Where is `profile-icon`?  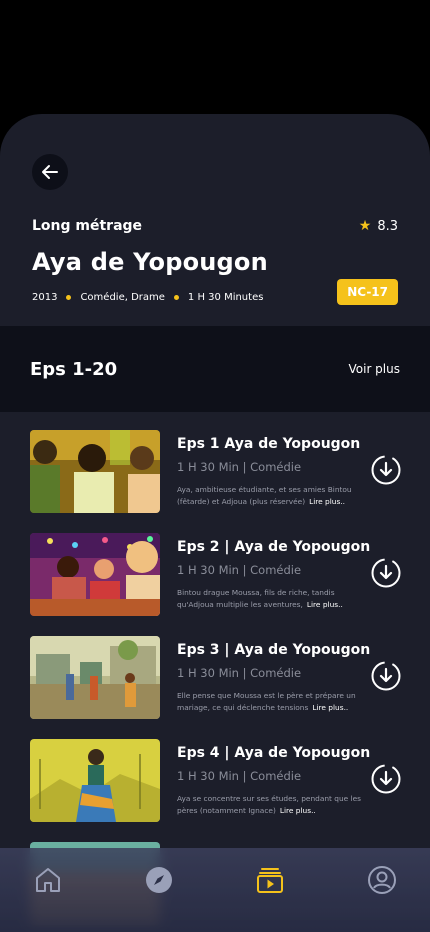
profile-icon is located at coordinates (382, 880).